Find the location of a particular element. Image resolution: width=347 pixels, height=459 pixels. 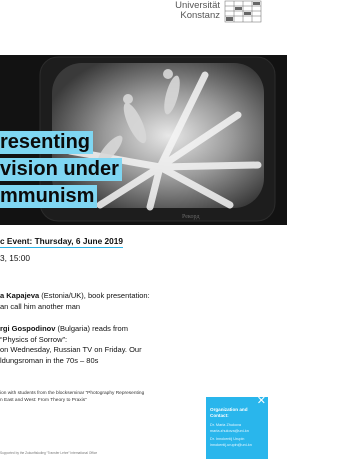

title-line-1: resenting is located at coordinates (47, 142).